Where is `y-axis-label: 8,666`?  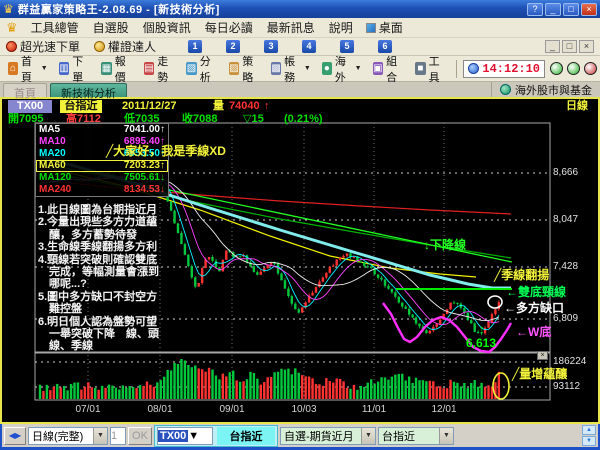
y-axis-label: 8,666 is located at coordinates (566, 172).